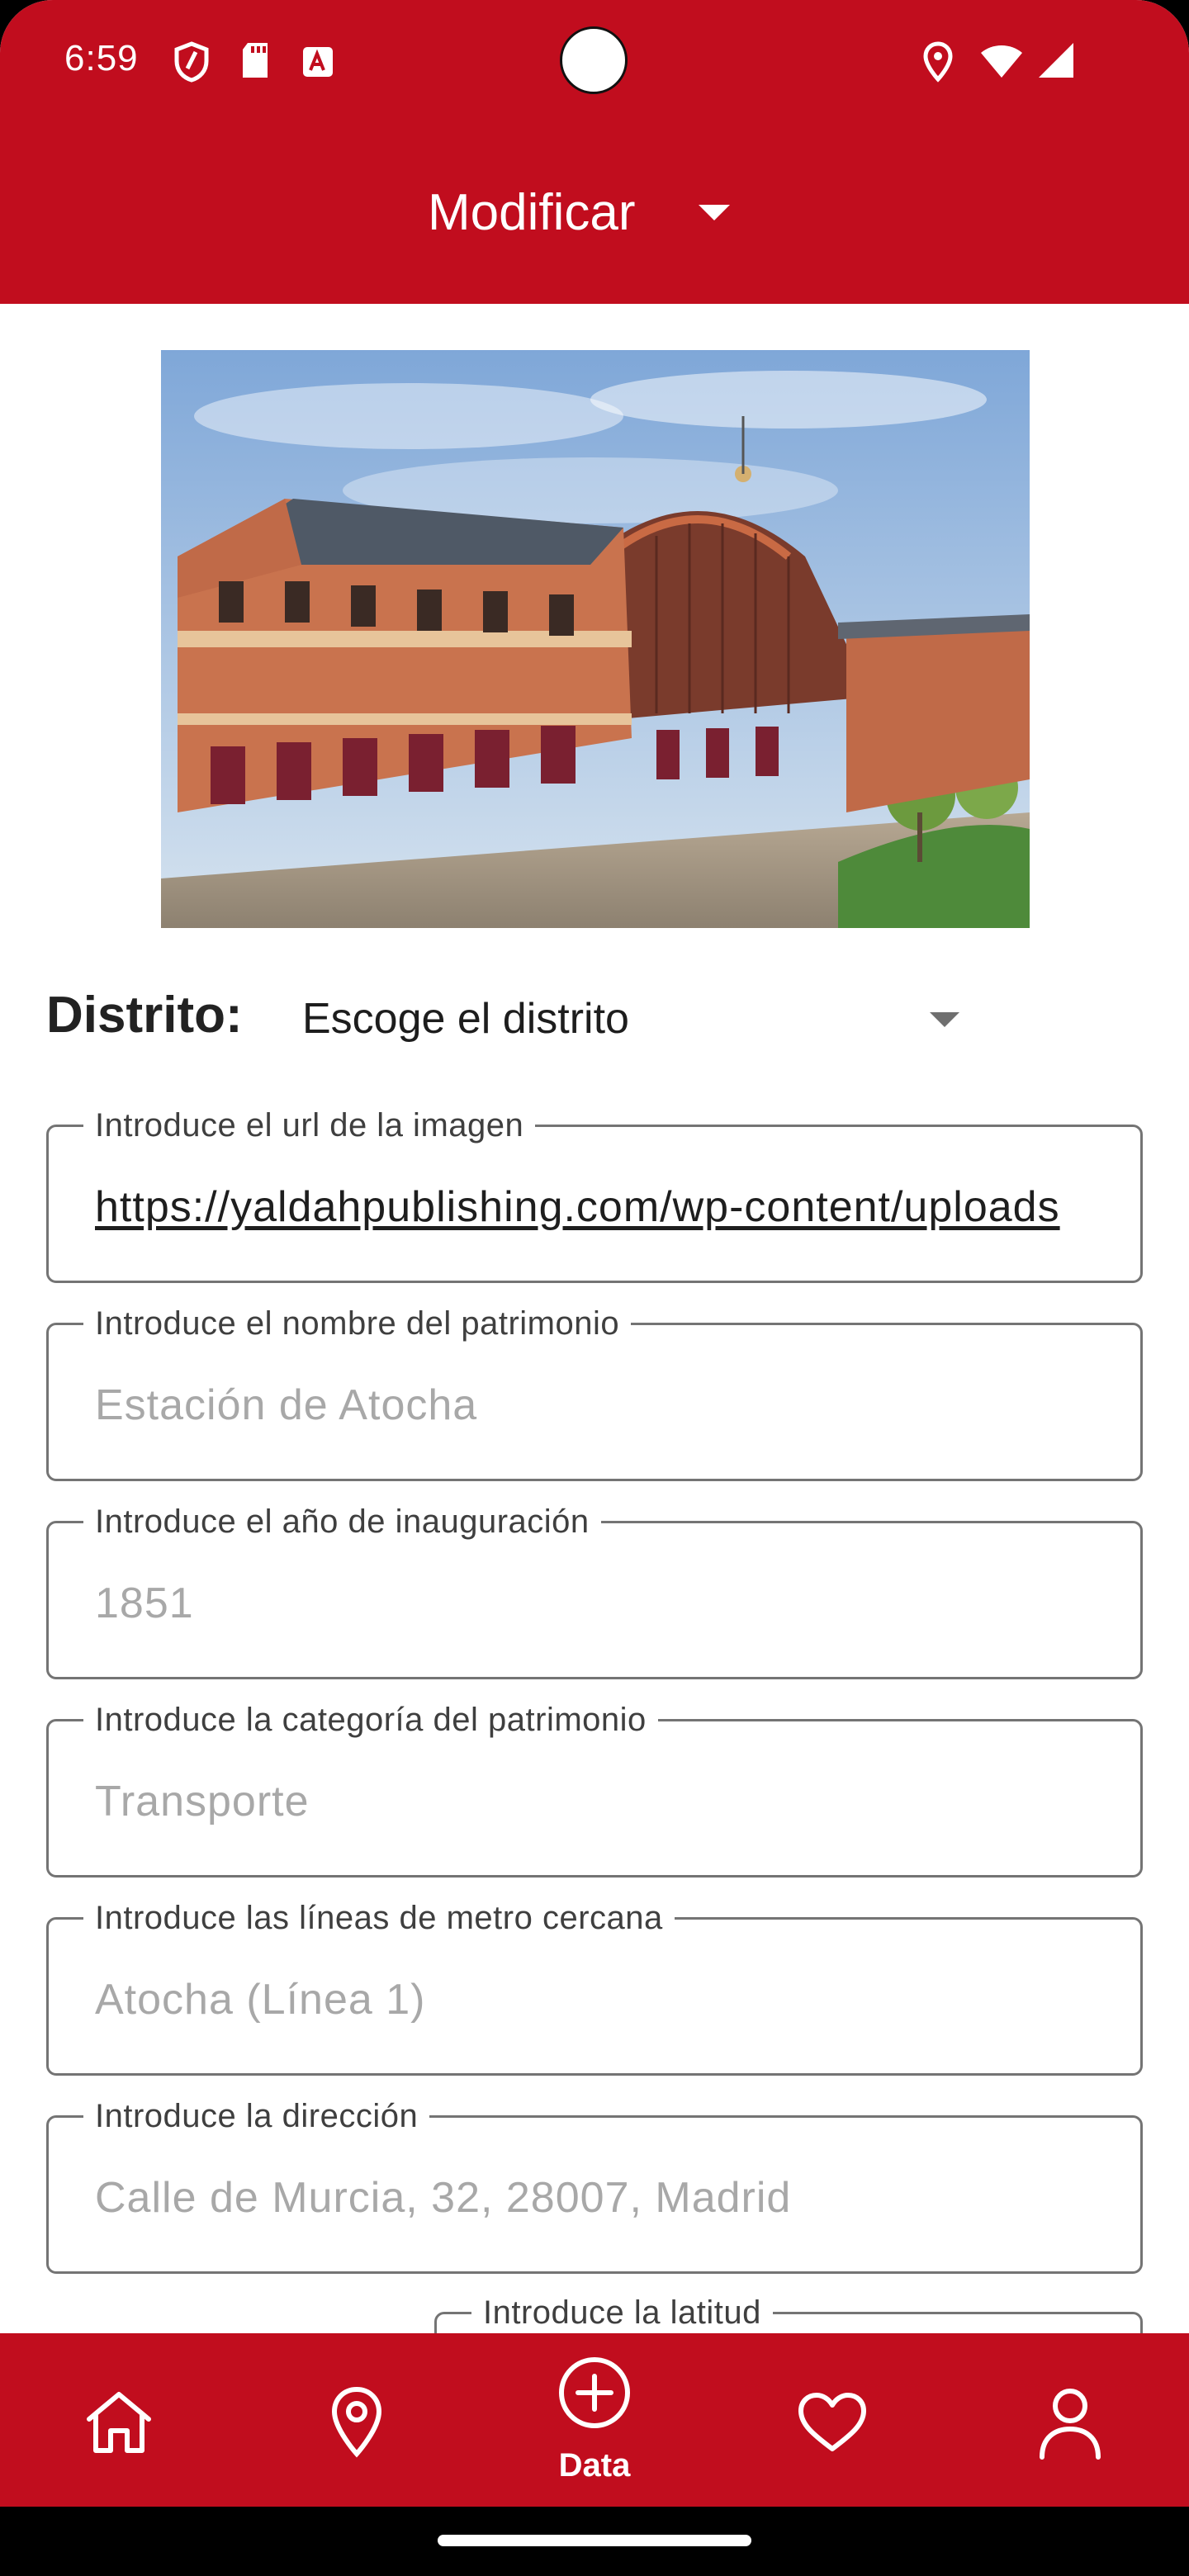 This screenshot has width=1189, height=2576. I want to click on chevron-down-icon, so click(714, 212).